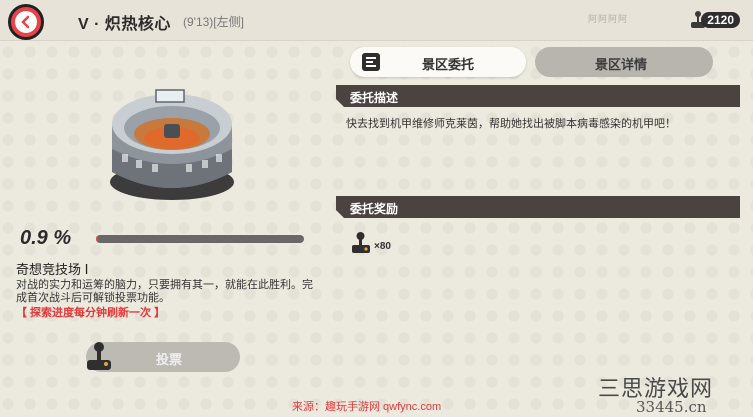  I want to click on exploration-progress-bar, so click(200, 239).